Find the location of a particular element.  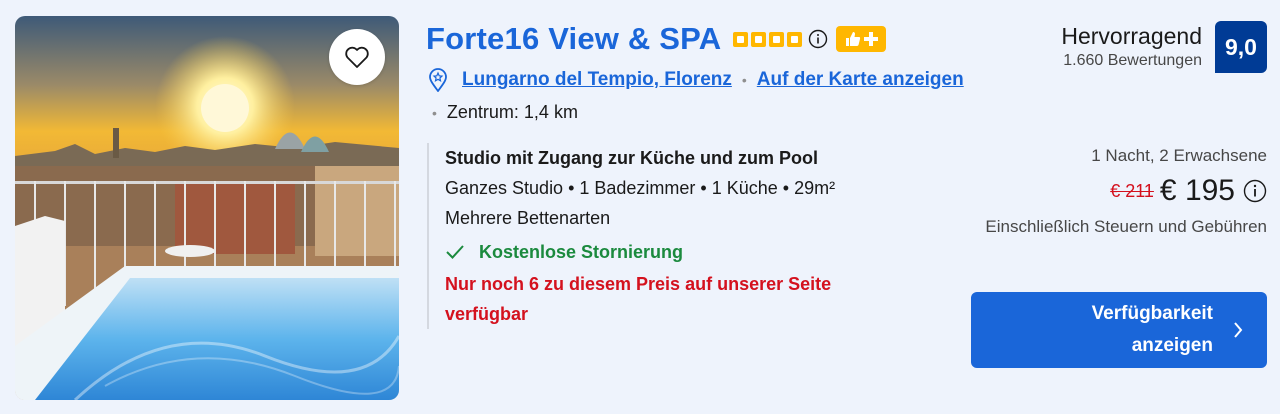

see-availability-button: Verfügbarkeit anzeigen is located at coordinates (1119, 330).